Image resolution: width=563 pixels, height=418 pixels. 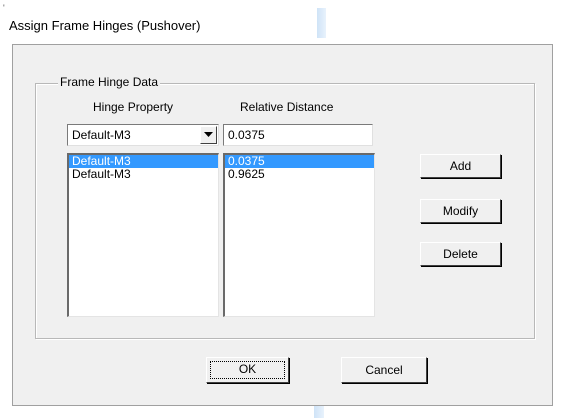 I want to click on relative-distance-header: Relative Distance, so click(x=287, y=107).